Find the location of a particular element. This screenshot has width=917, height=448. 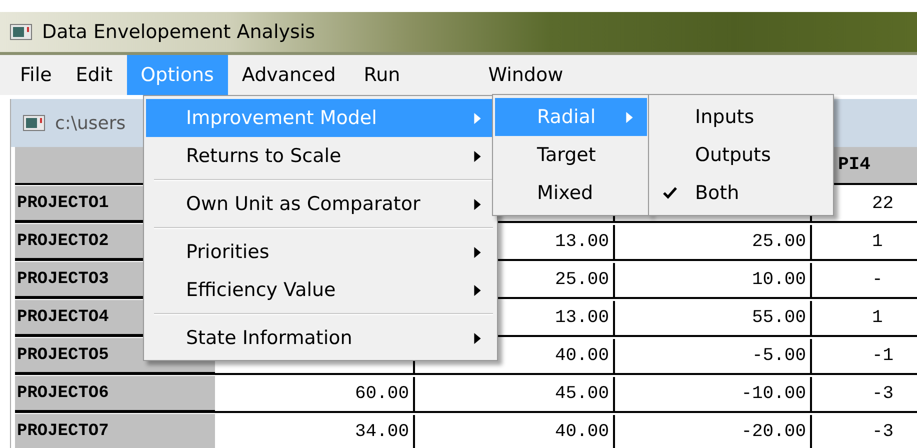

document-icon is located at coordinates (34, 123).